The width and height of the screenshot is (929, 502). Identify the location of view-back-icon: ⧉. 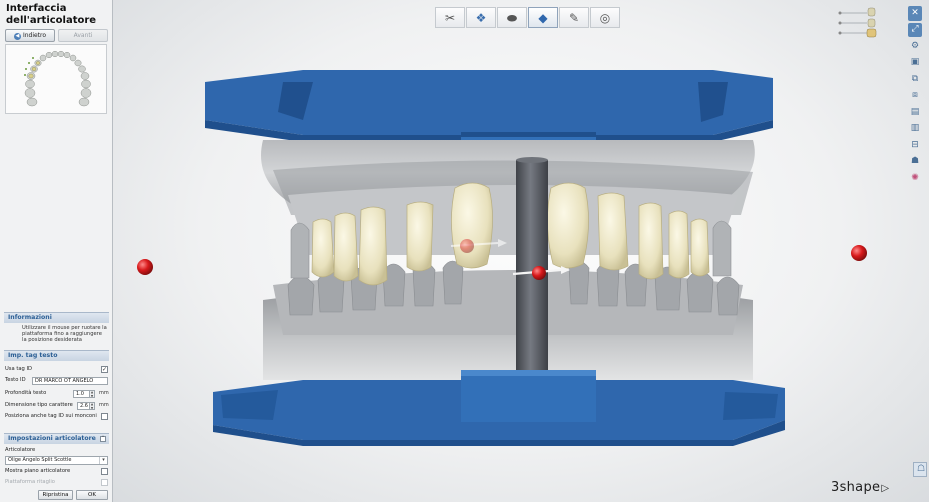
(915, 79).